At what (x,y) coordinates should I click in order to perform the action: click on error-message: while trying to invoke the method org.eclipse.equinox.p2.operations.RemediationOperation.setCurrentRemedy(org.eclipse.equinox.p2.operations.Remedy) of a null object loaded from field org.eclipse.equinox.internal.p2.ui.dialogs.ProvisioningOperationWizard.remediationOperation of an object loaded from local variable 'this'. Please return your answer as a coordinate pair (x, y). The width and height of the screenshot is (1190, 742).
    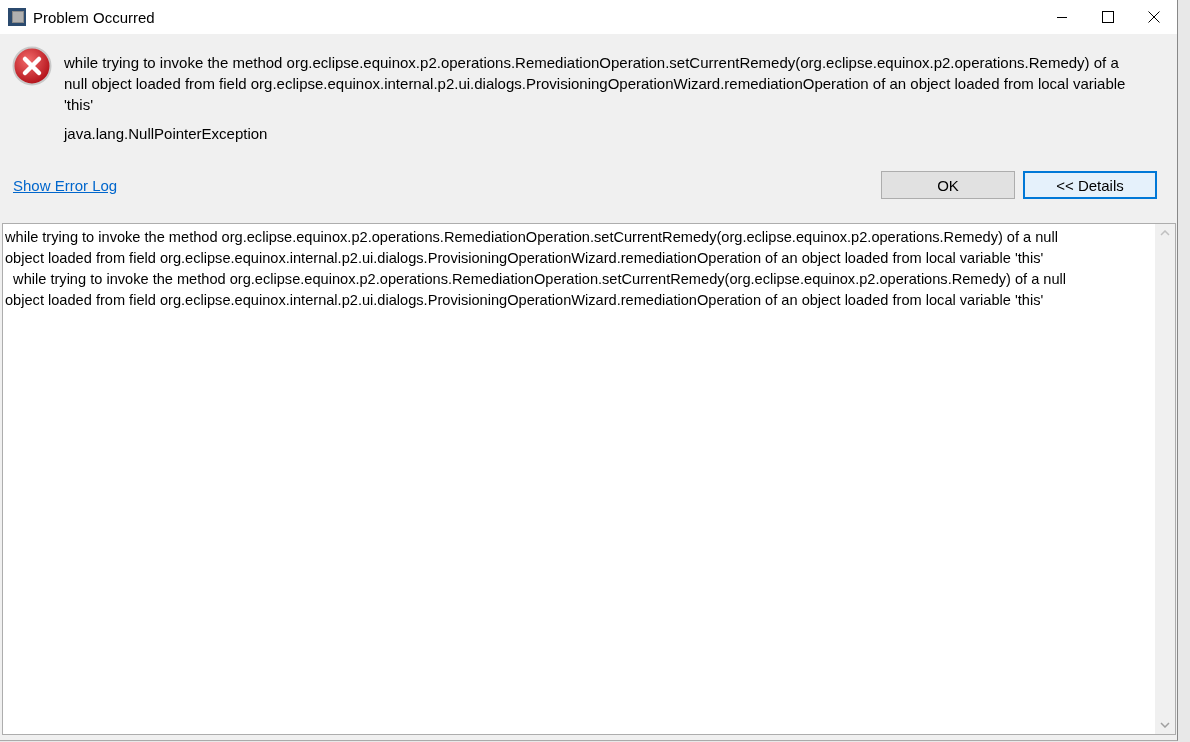
    Looking at the image, I should click on (595, 84).